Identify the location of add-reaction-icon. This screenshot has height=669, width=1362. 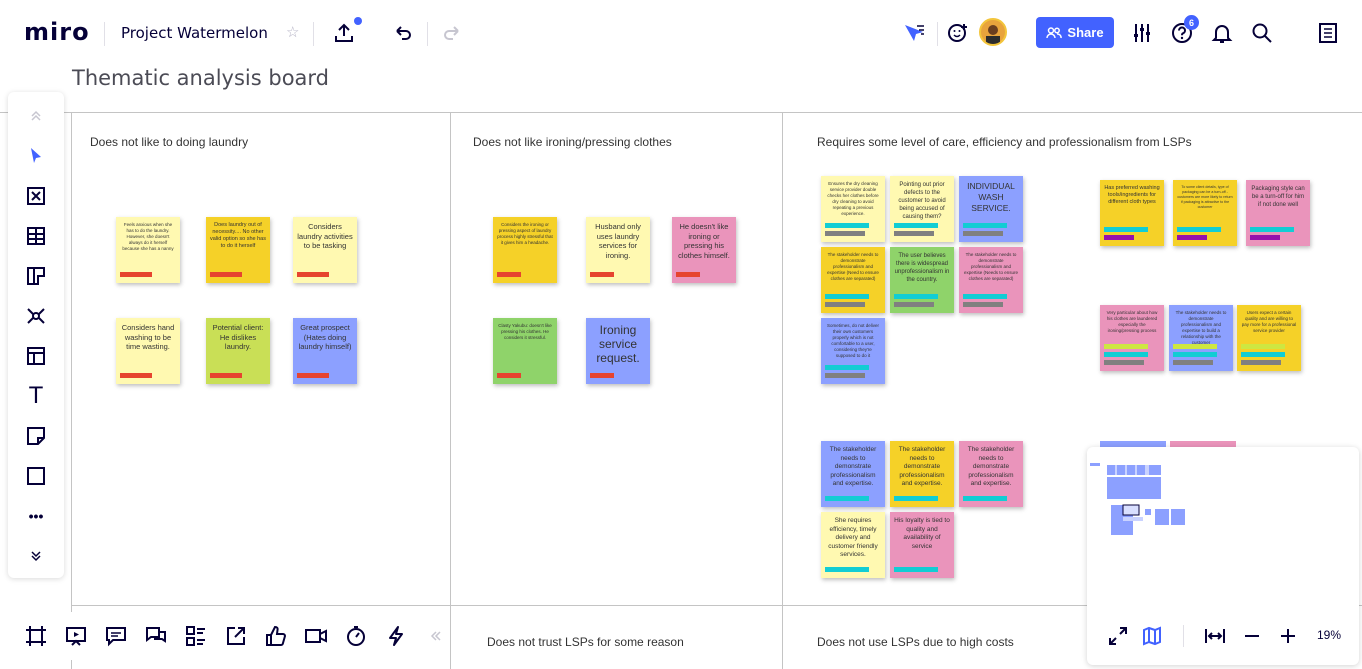
(958, 33).